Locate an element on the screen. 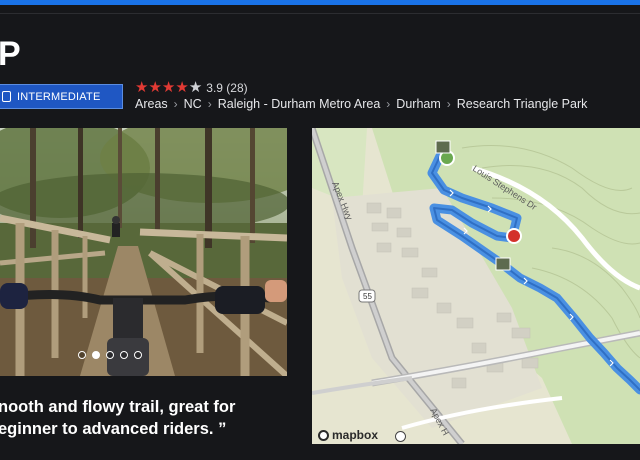 The width and height of the screenshot is (640, 460). review-quote-line: eginner to advanced riders. ” is located at coordinates (113, 429).